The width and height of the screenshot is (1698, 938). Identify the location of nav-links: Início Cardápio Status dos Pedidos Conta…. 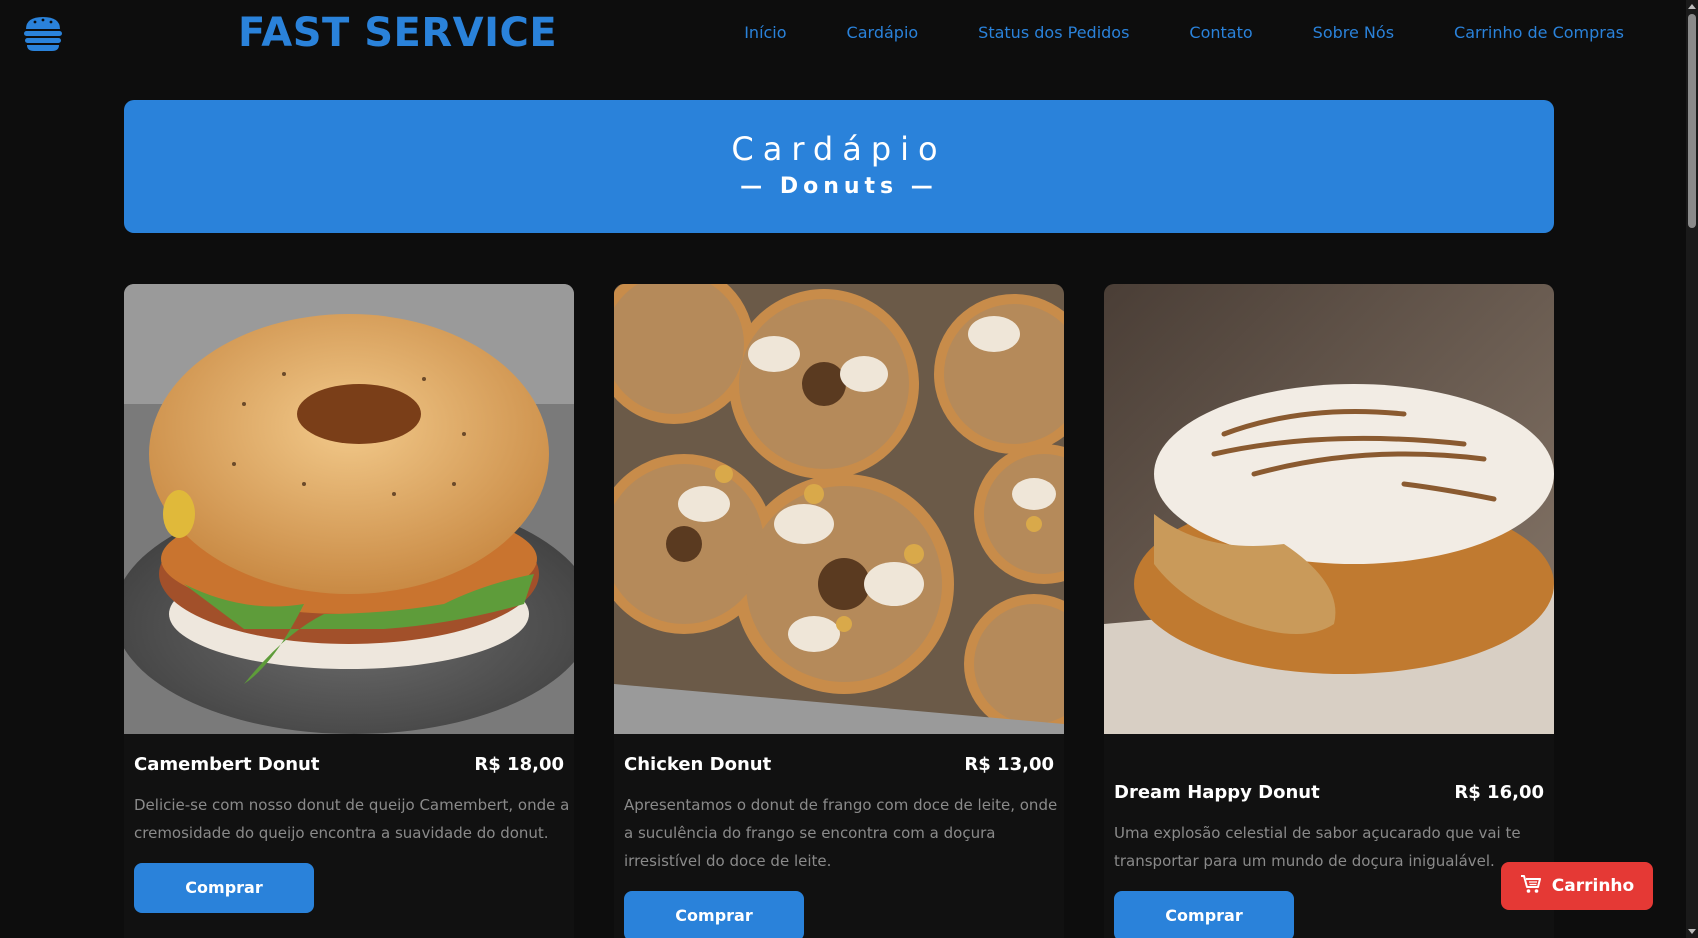
(1184, 32).